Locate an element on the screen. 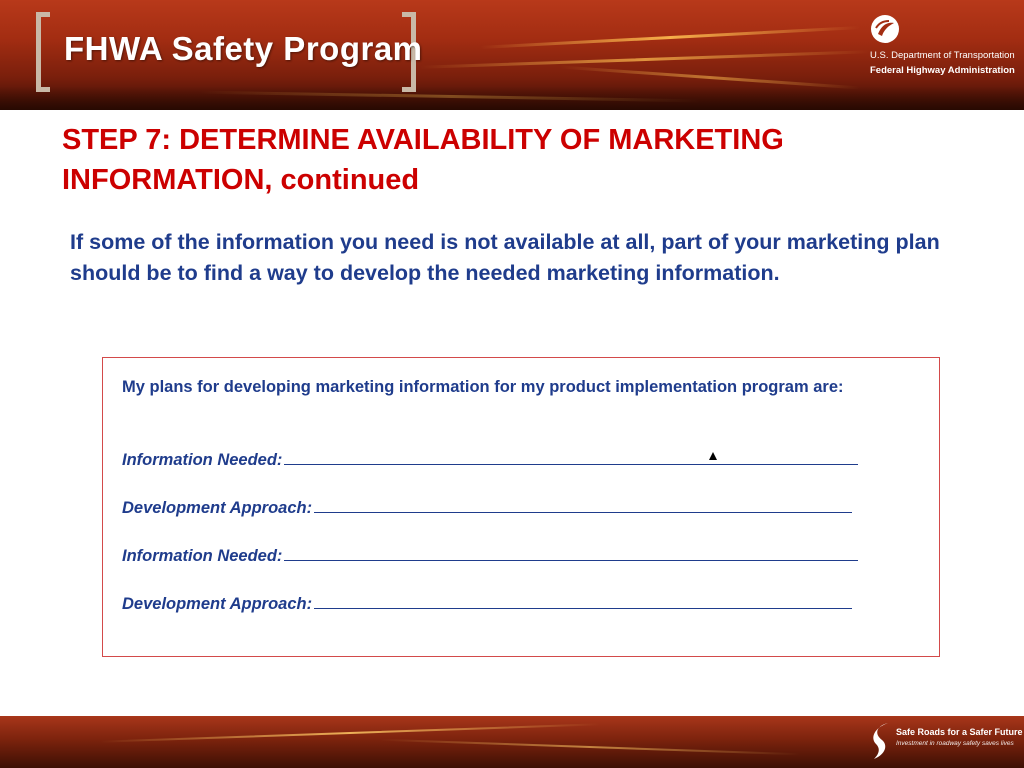 This screenshot has width=1024, height=768. agency-administration: Federal Highway Administration is located at coordinates (942, 70).